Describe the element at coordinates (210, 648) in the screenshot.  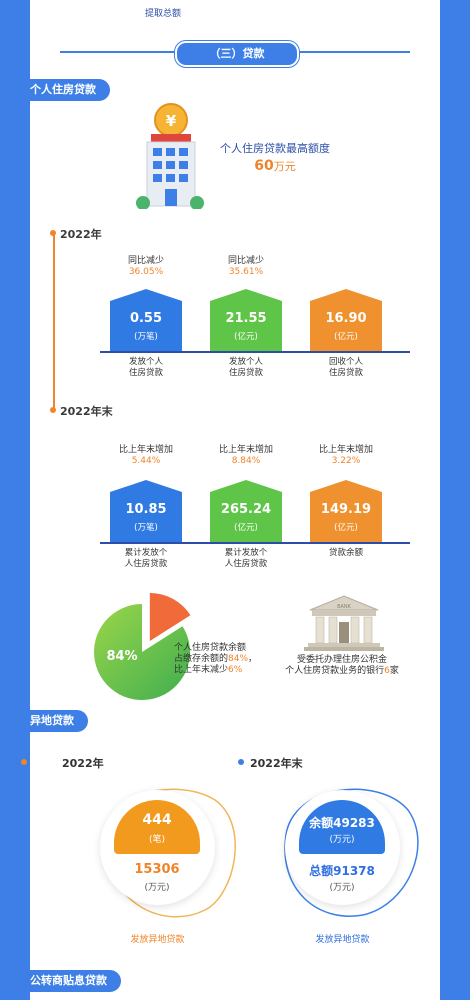
I see `ratio-line1: 个人住房贷款余额` at that location.